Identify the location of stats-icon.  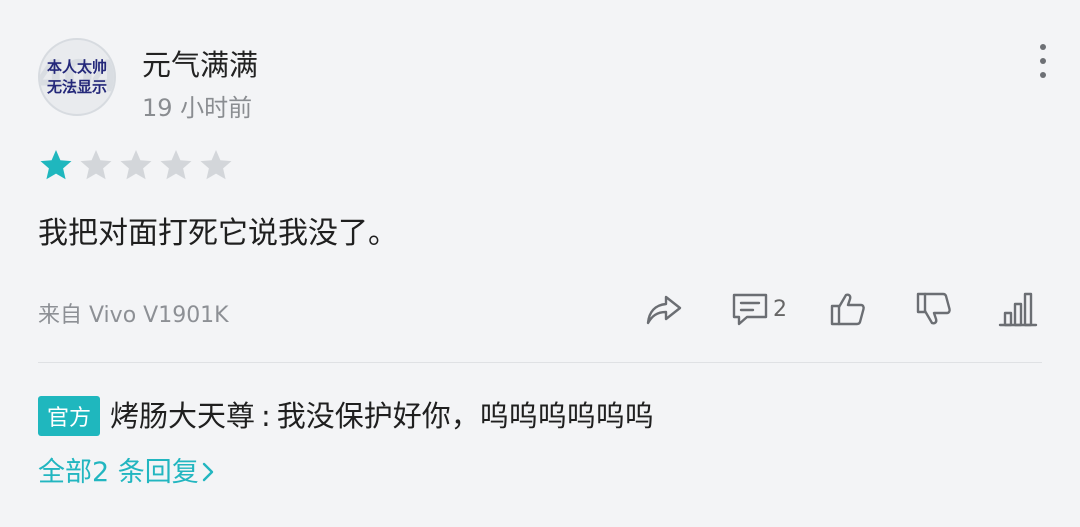
(1018, 309).